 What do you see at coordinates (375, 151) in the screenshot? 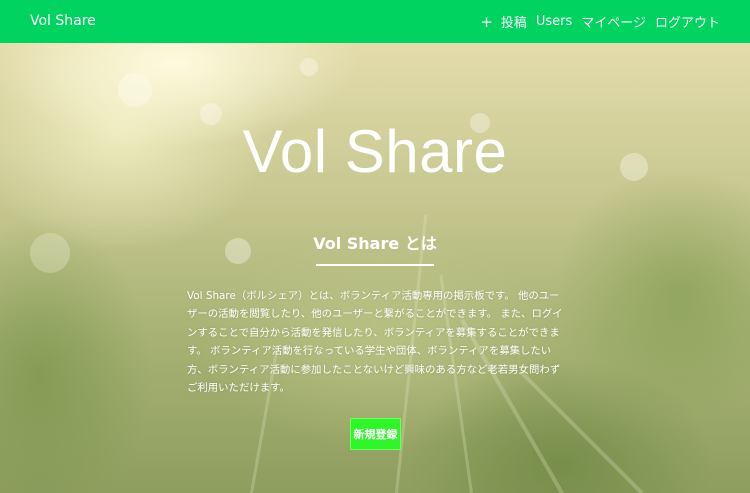
I see `hero-title: Vol Share` at bounding box center [375, 151].